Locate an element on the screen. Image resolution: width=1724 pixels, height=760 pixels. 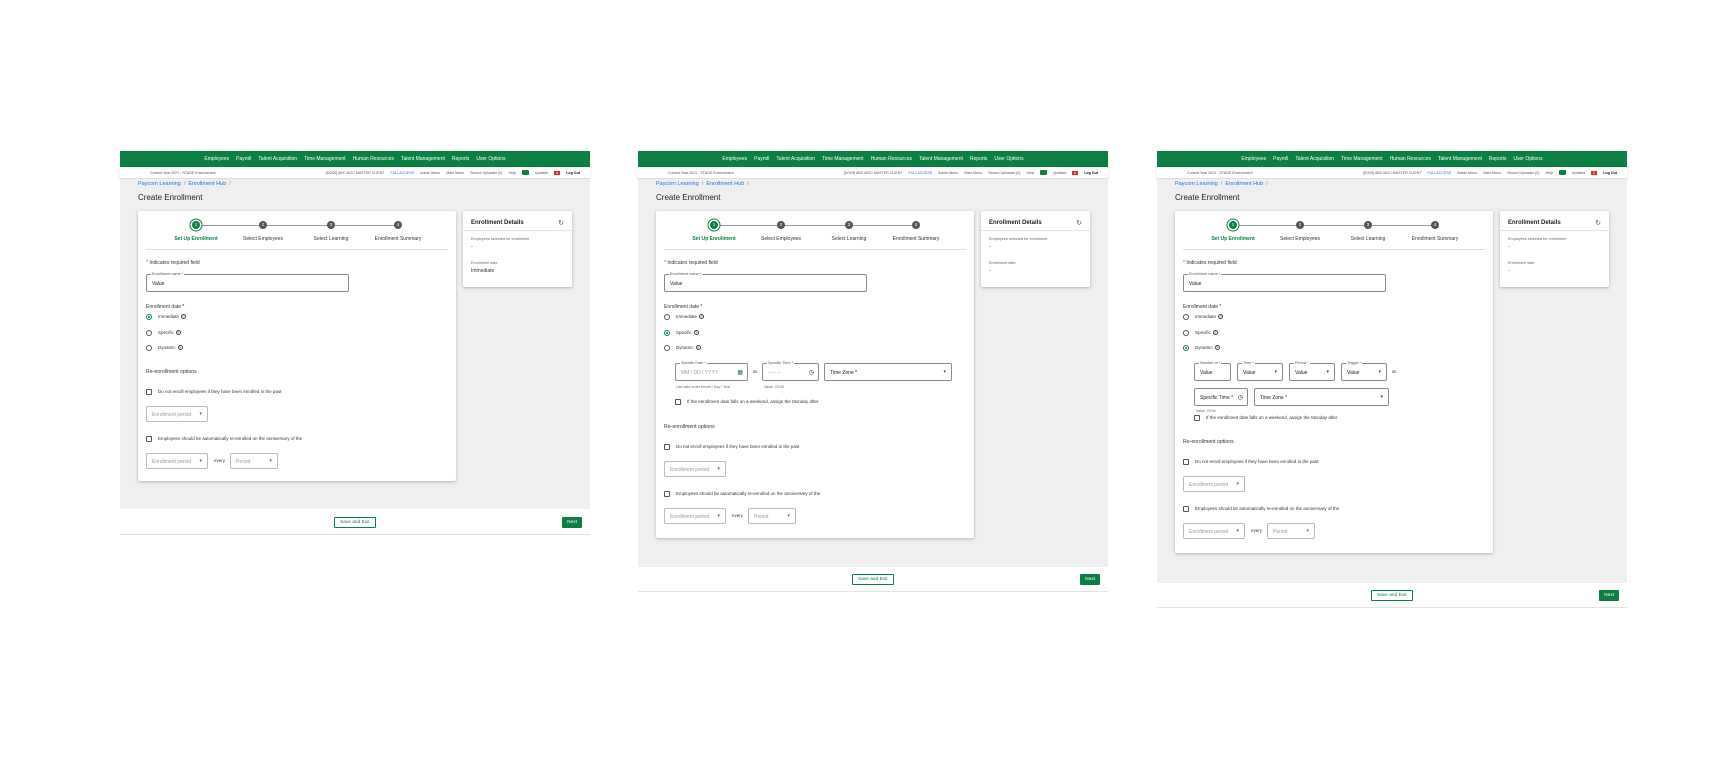
trigger-select: Trigger * Value ▾ is located at coordinates (1364, 371).